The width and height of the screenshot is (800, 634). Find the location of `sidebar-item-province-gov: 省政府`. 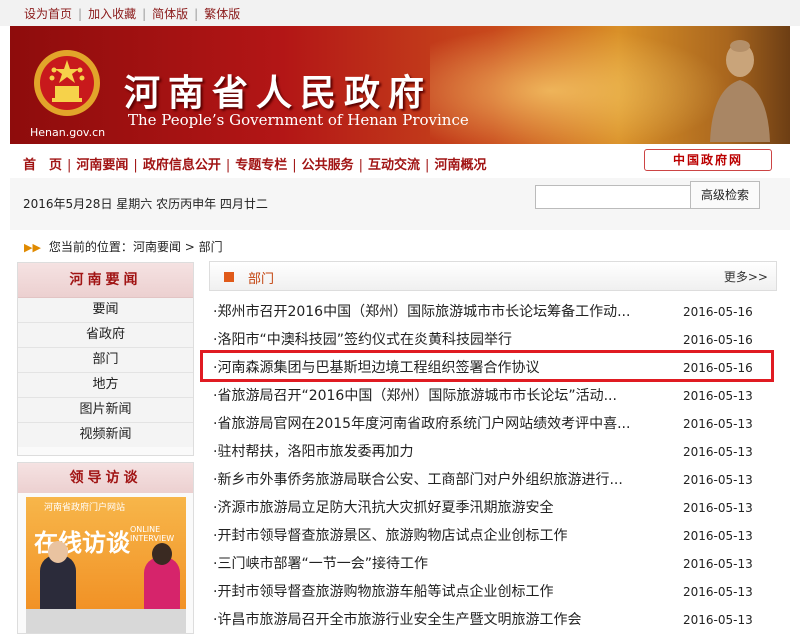

sidebar-item-province-gov: 省政府 is located at coordinates (105, 335).